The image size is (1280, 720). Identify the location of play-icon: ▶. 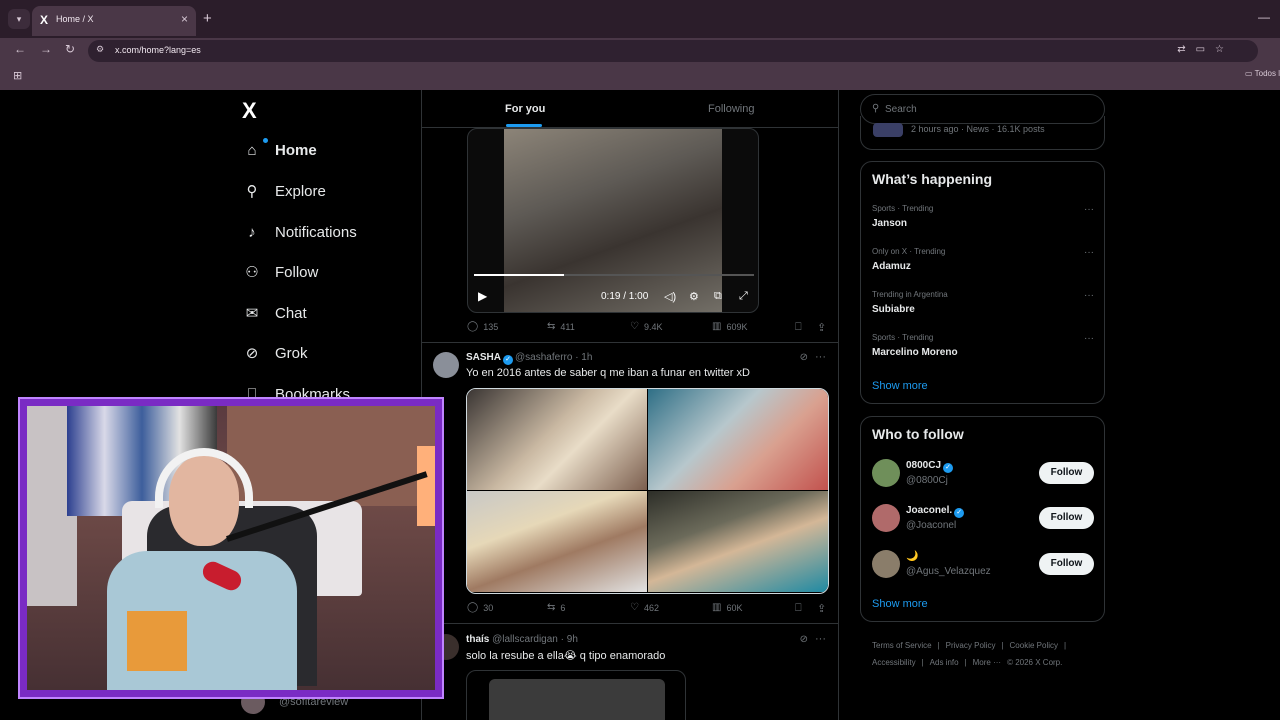
(482, 296).